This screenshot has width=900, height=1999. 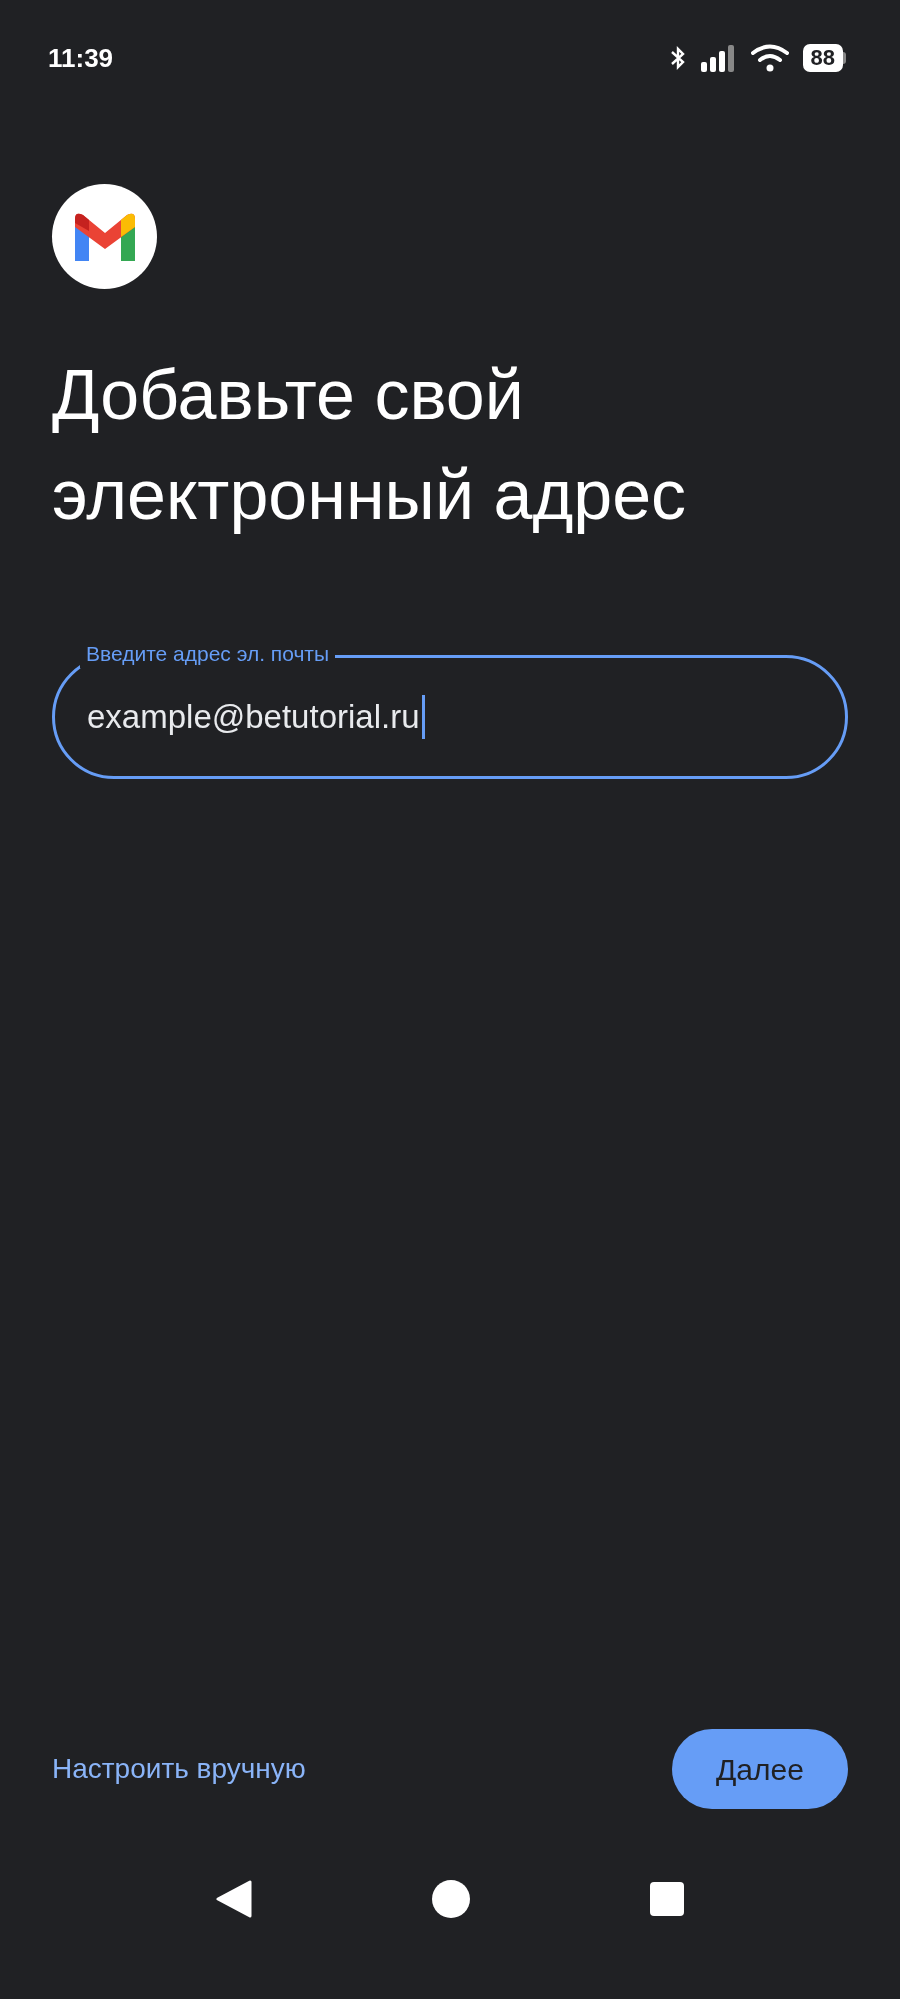 What do you see at coordinates (423, 717) in the screenshot?
I see `text-cursor` at bounding box center [423, 717].